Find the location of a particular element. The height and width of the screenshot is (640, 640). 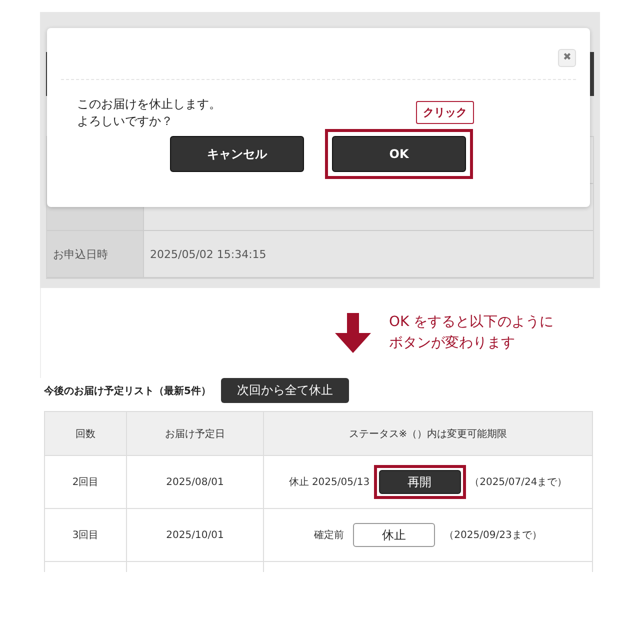

column-header: 回数 is located at coordinates (86, 434).